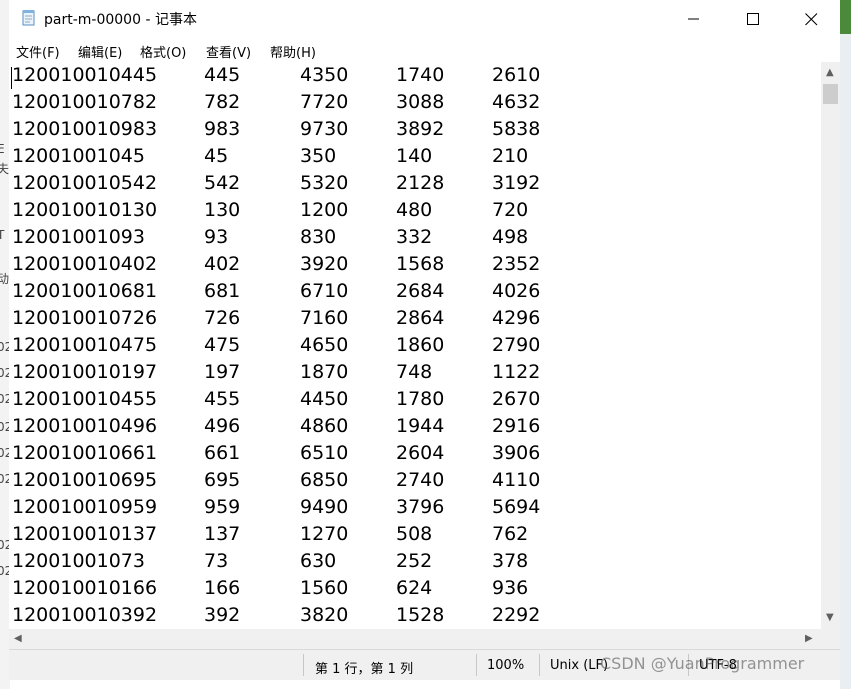 The image size is (851, 689). What do you see at coordinates (424, 50) in the screenshot?
I see `menu-bar: 文件(F) 编辑(E) 格式(O) 查看(V) 帮助(H)` at bounding box center [424, 50].